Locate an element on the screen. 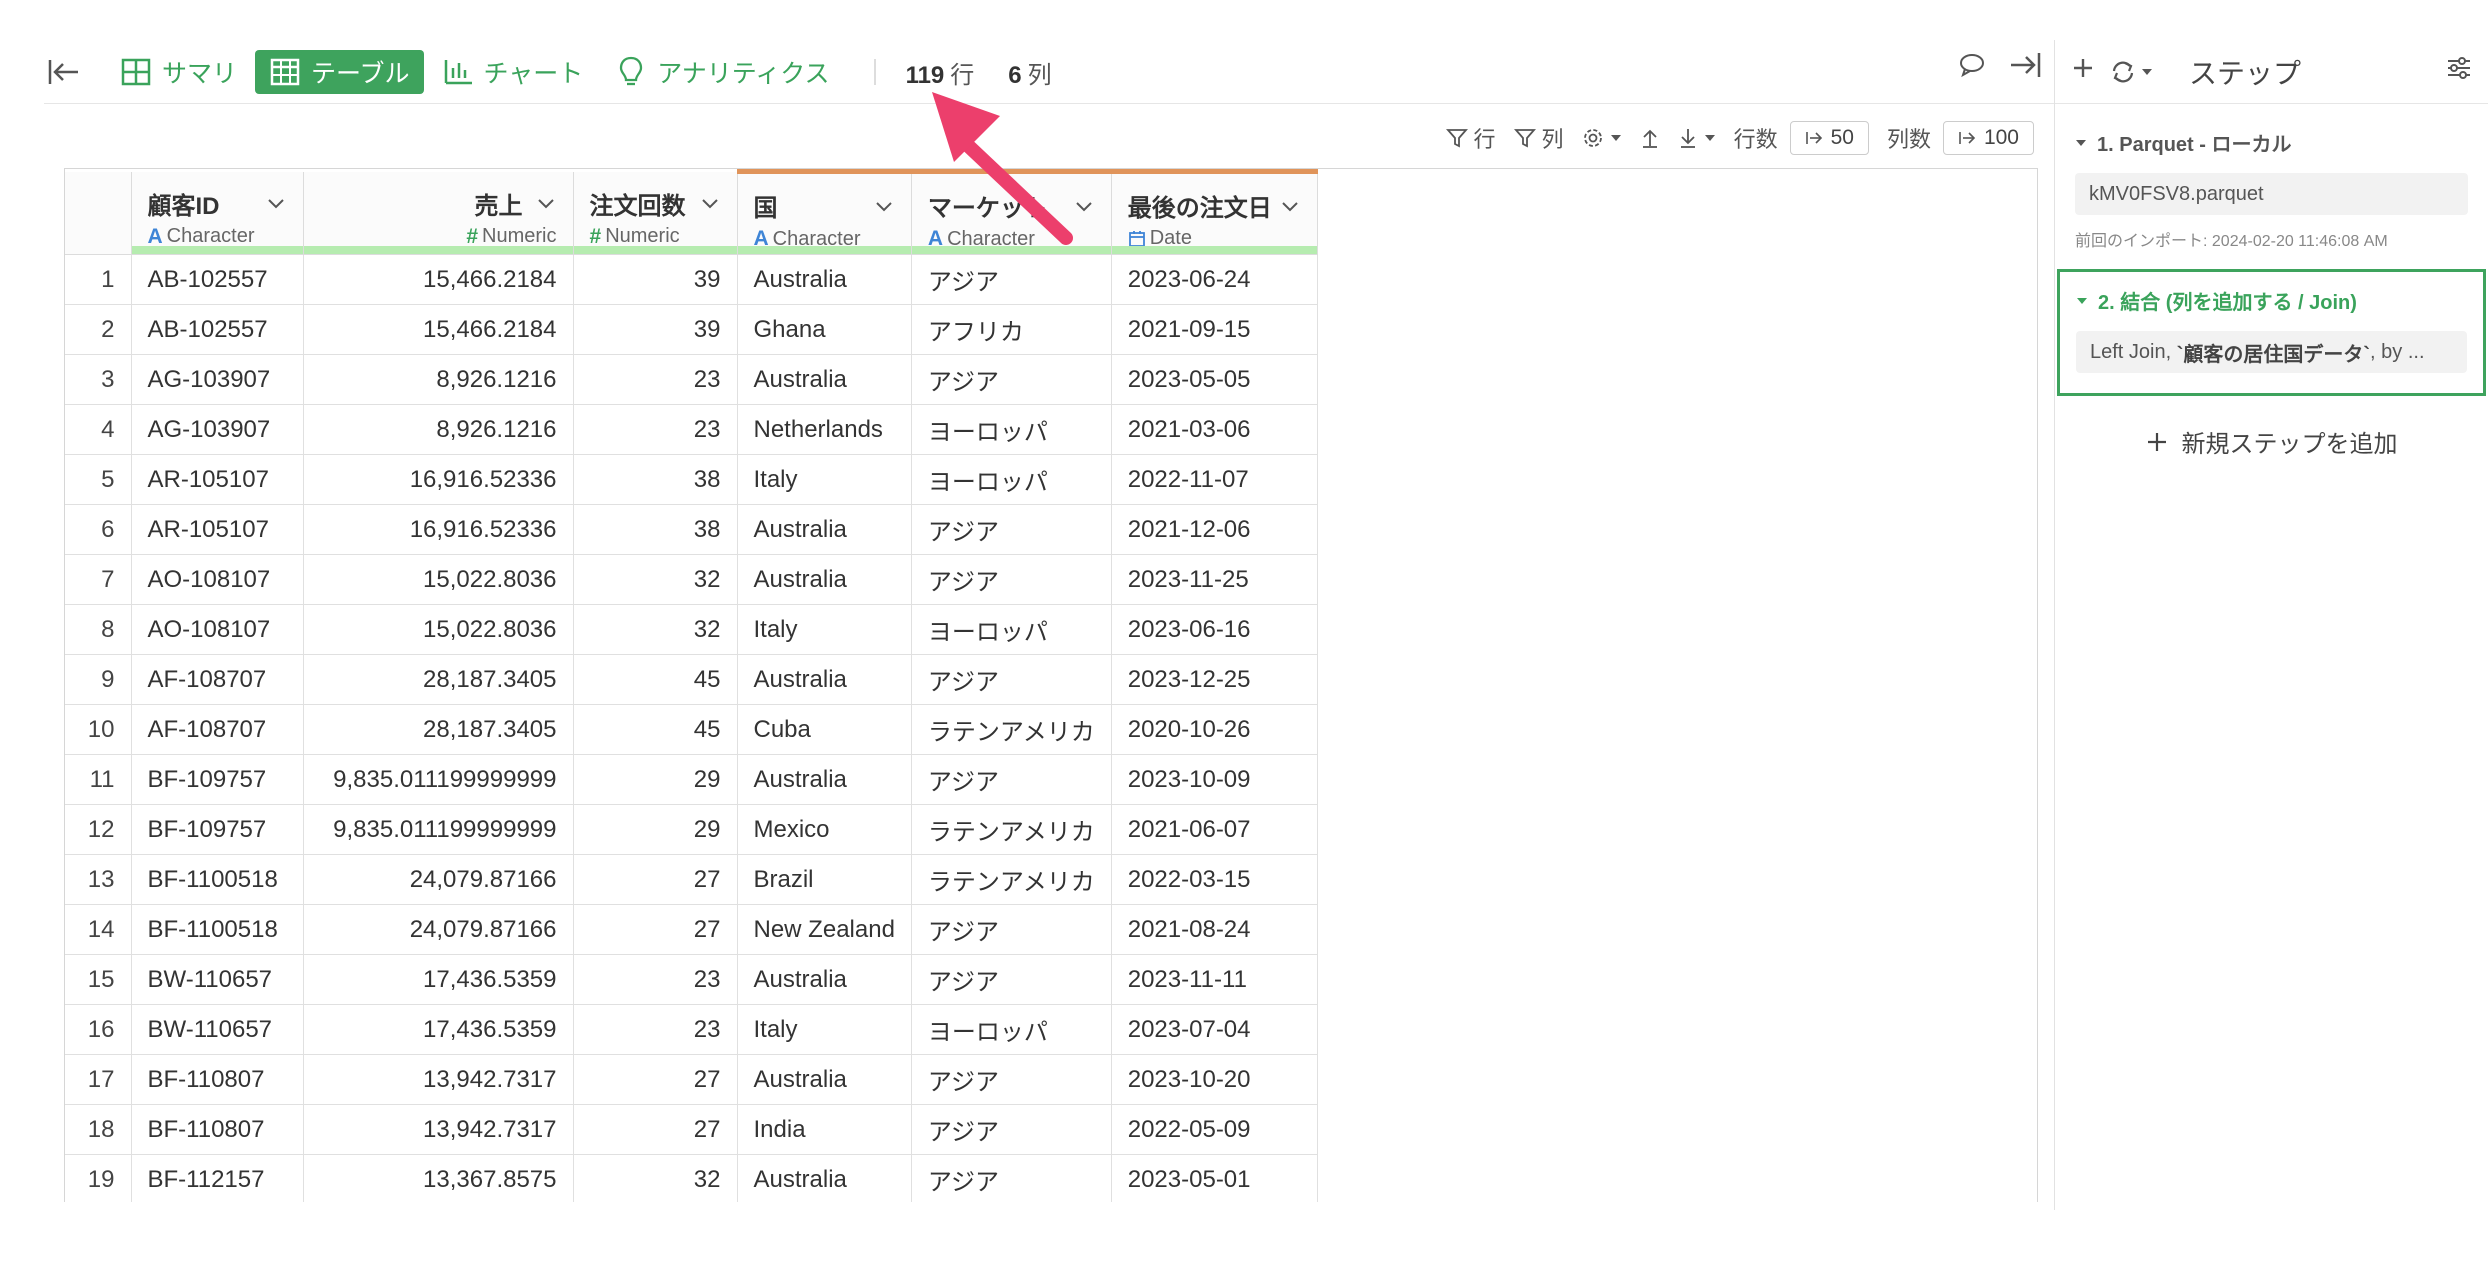  table-cell: 2023-05-01 is located at coordinates (1214, 1178).